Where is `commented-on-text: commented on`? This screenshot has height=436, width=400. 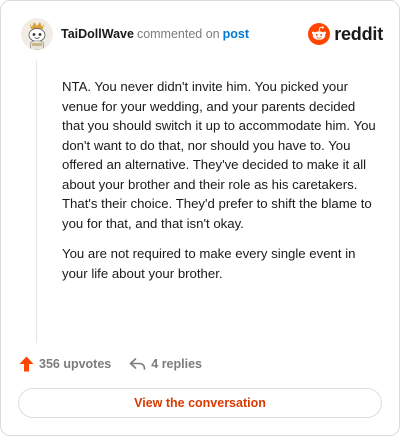 commented-on-text: commented on is located at coordinates (178, 34).